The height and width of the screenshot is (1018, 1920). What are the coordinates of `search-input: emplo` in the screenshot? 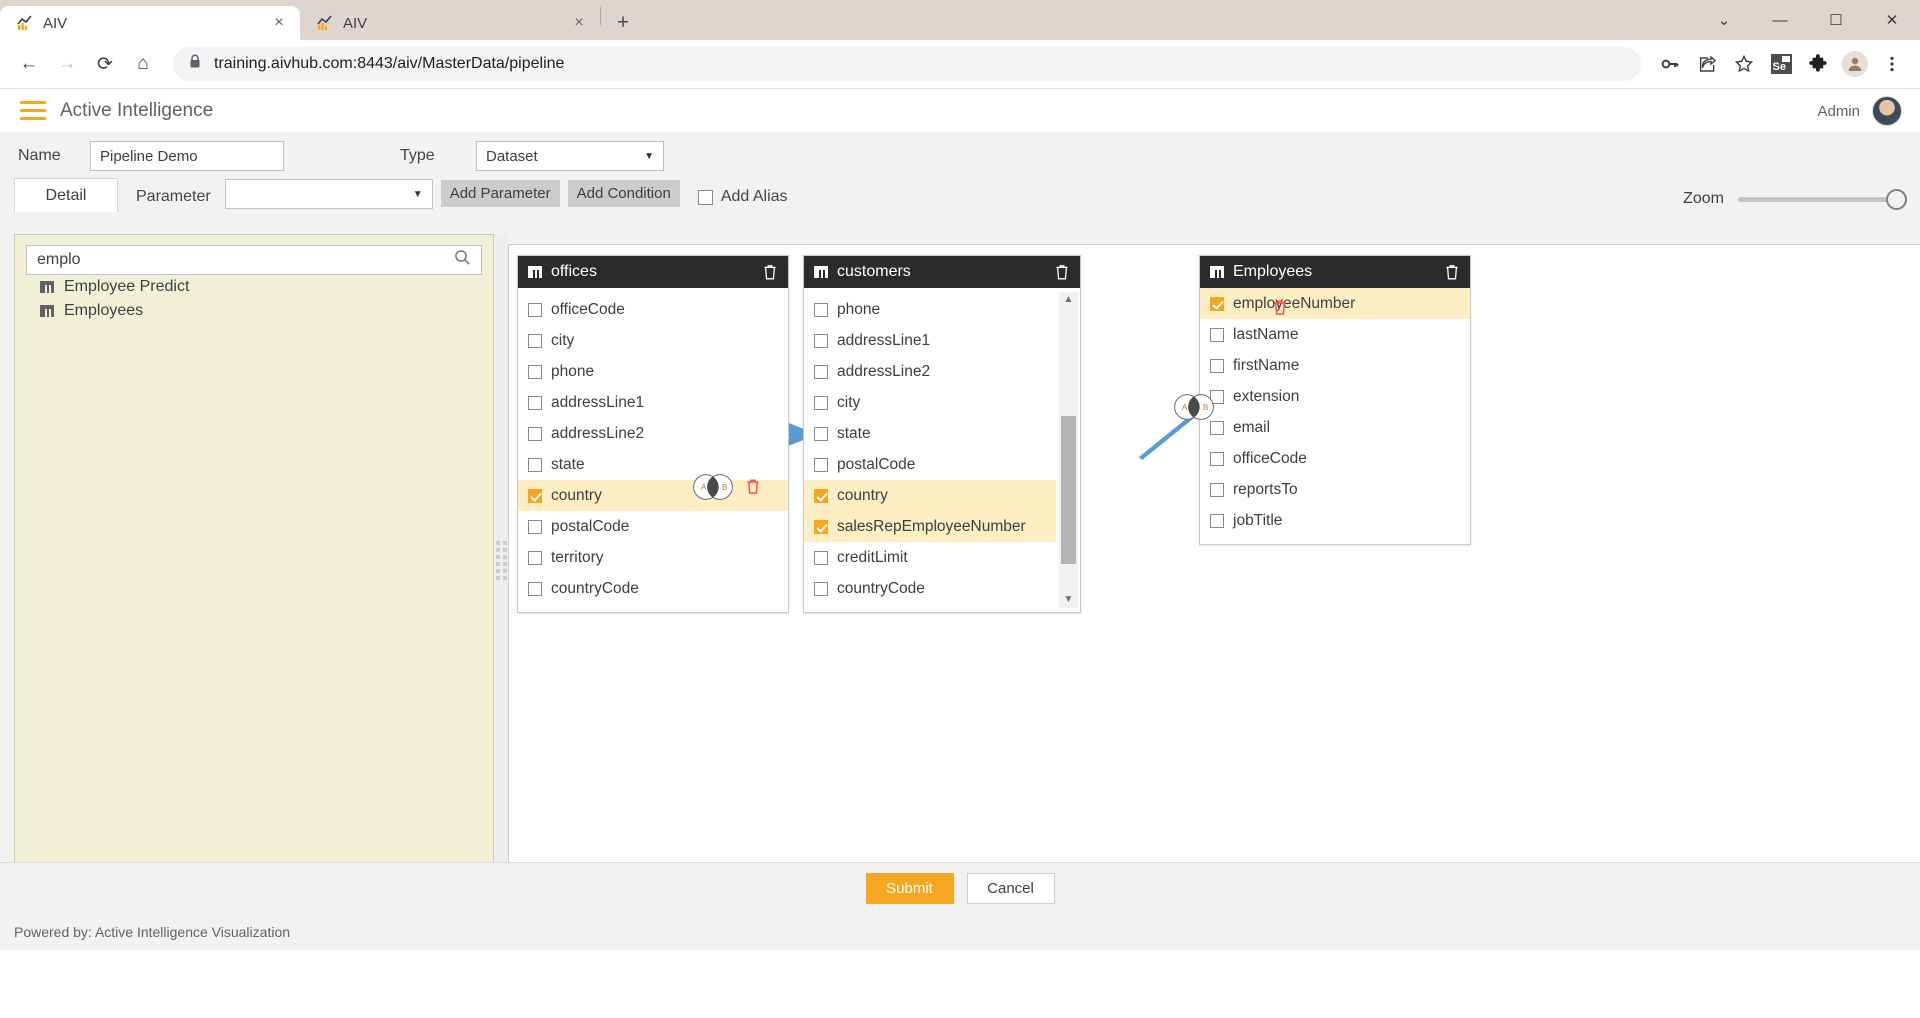 It's located at (254, 260).